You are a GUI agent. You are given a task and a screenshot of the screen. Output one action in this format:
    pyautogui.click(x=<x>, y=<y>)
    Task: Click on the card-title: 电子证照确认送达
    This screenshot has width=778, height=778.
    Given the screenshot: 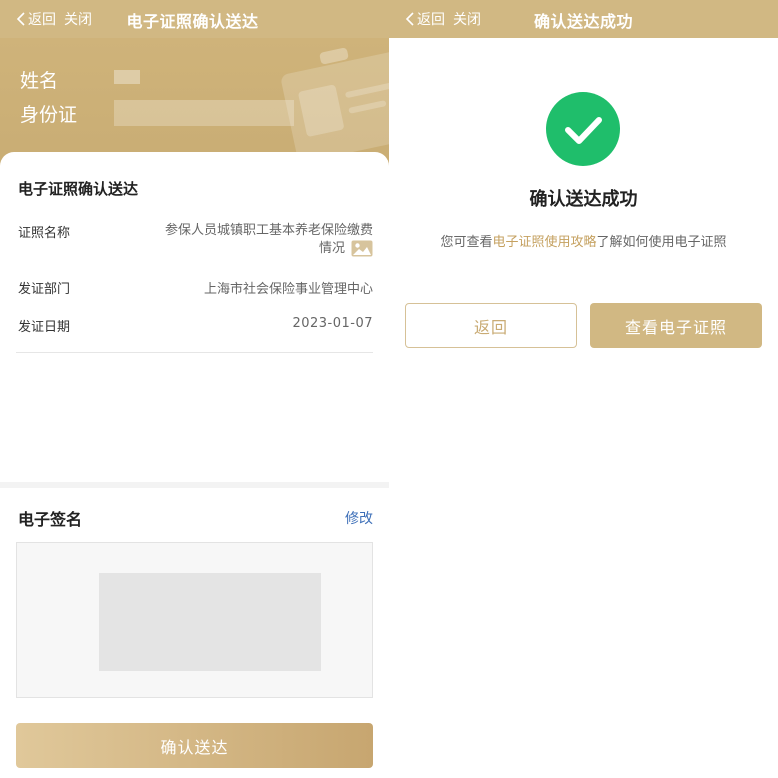 What is the action you would take?
    pyautogui.click(x=78, y=189)
    